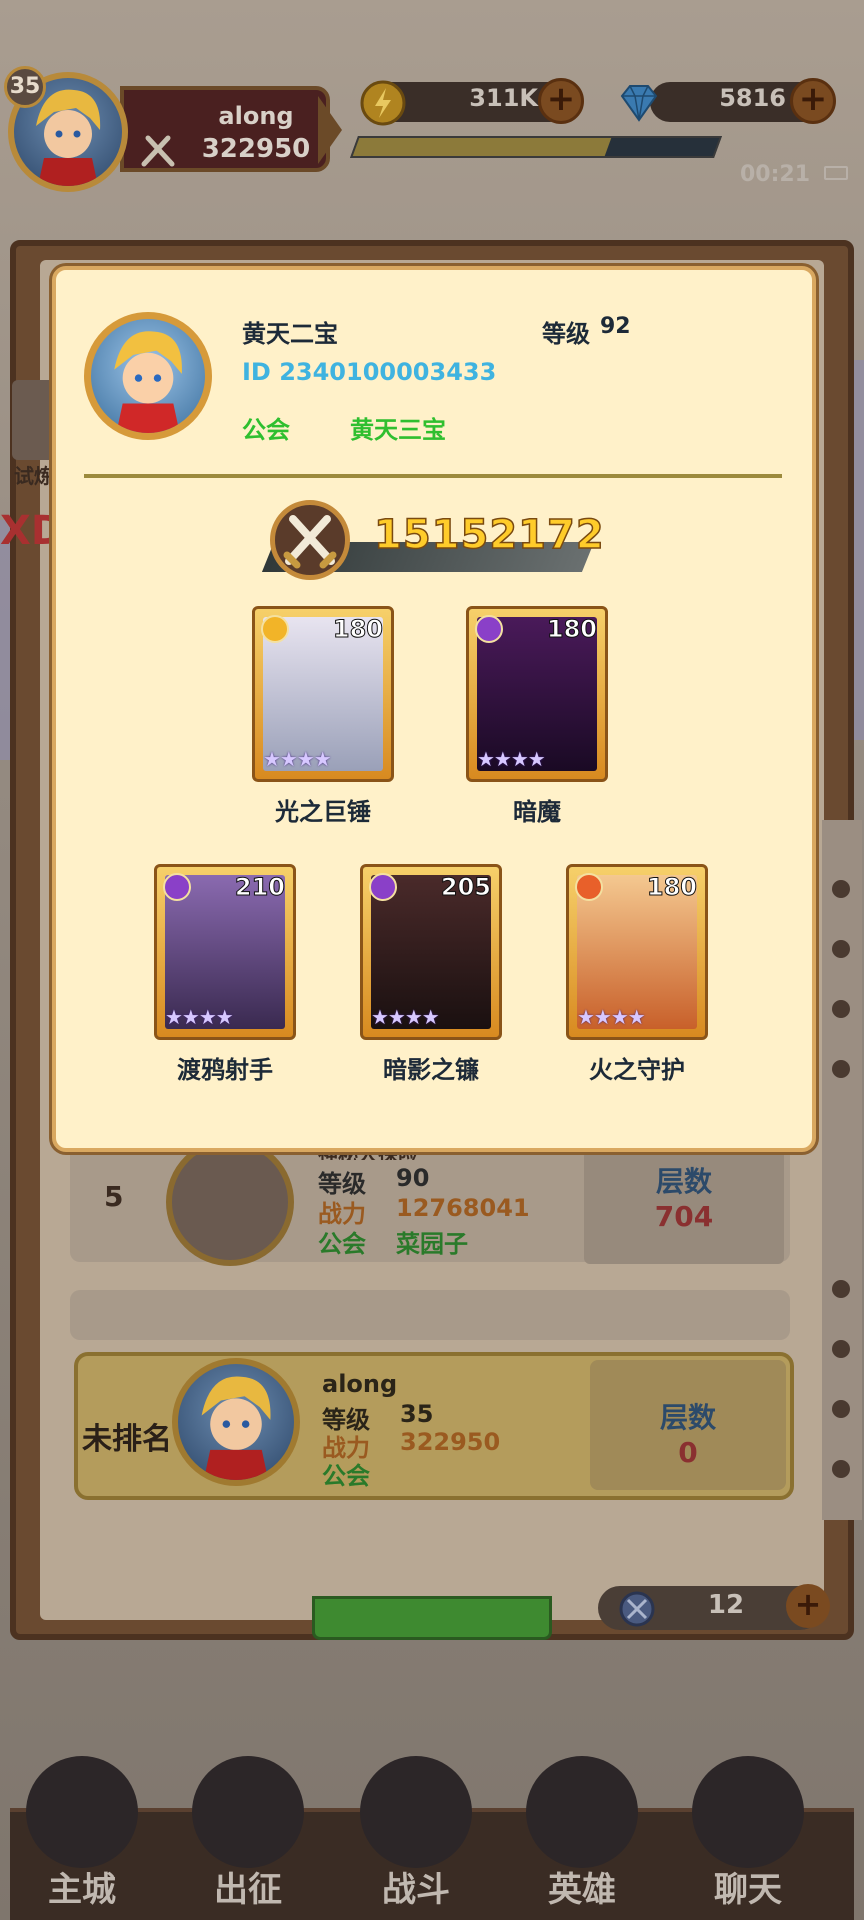  I want to click on nav-castle: 主城, so click(82, 1838).